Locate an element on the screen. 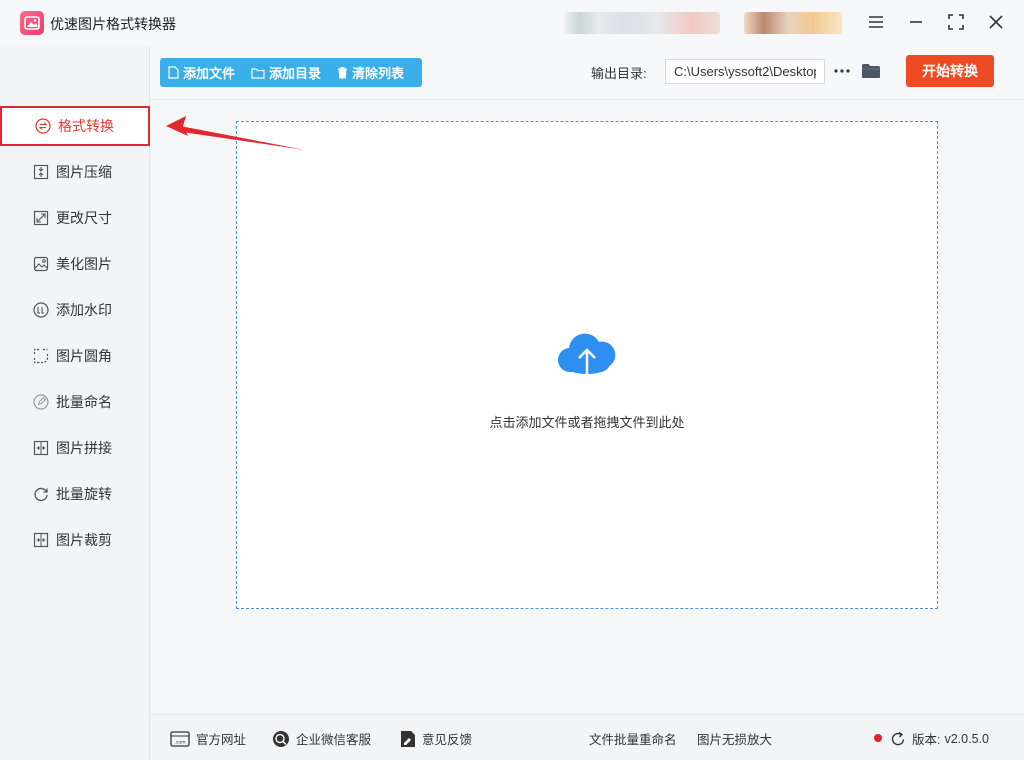  sidebar-item-round-corner: 图片圆角 is located at coordinates (75, 356).